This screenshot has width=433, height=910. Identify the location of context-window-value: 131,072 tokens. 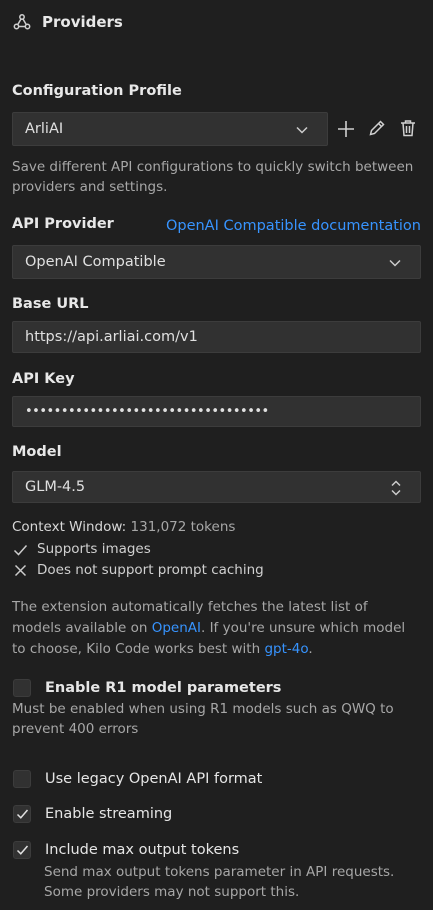
(183, 527).